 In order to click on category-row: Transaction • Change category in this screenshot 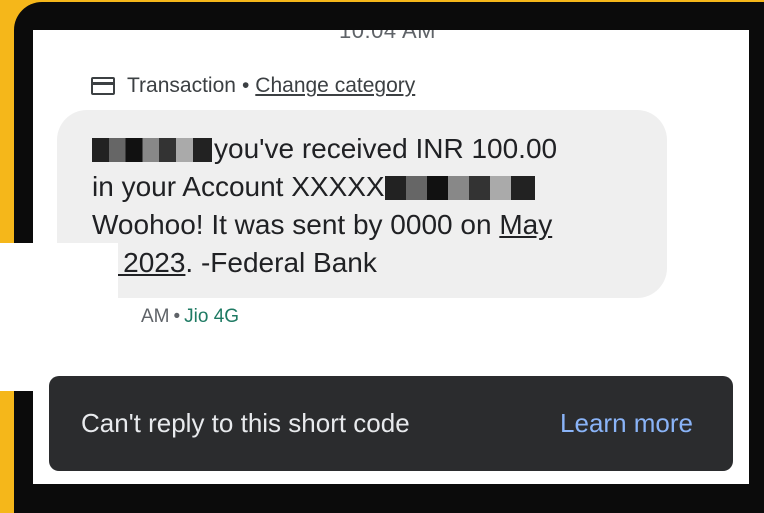, I will do `click(253, 86)`.